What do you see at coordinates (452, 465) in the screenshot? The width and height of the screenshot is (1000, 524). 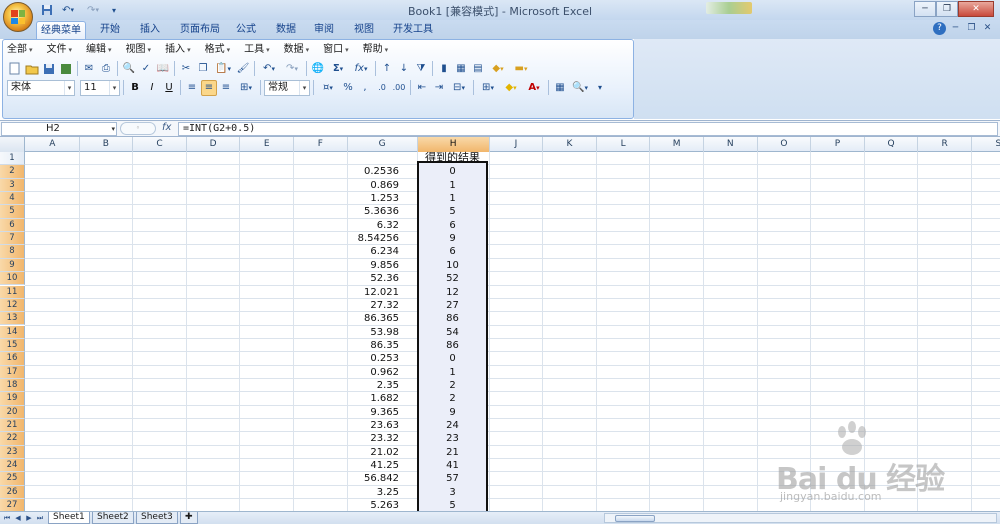 I see `cell-H24: 41` at bounding box center [452, 465].